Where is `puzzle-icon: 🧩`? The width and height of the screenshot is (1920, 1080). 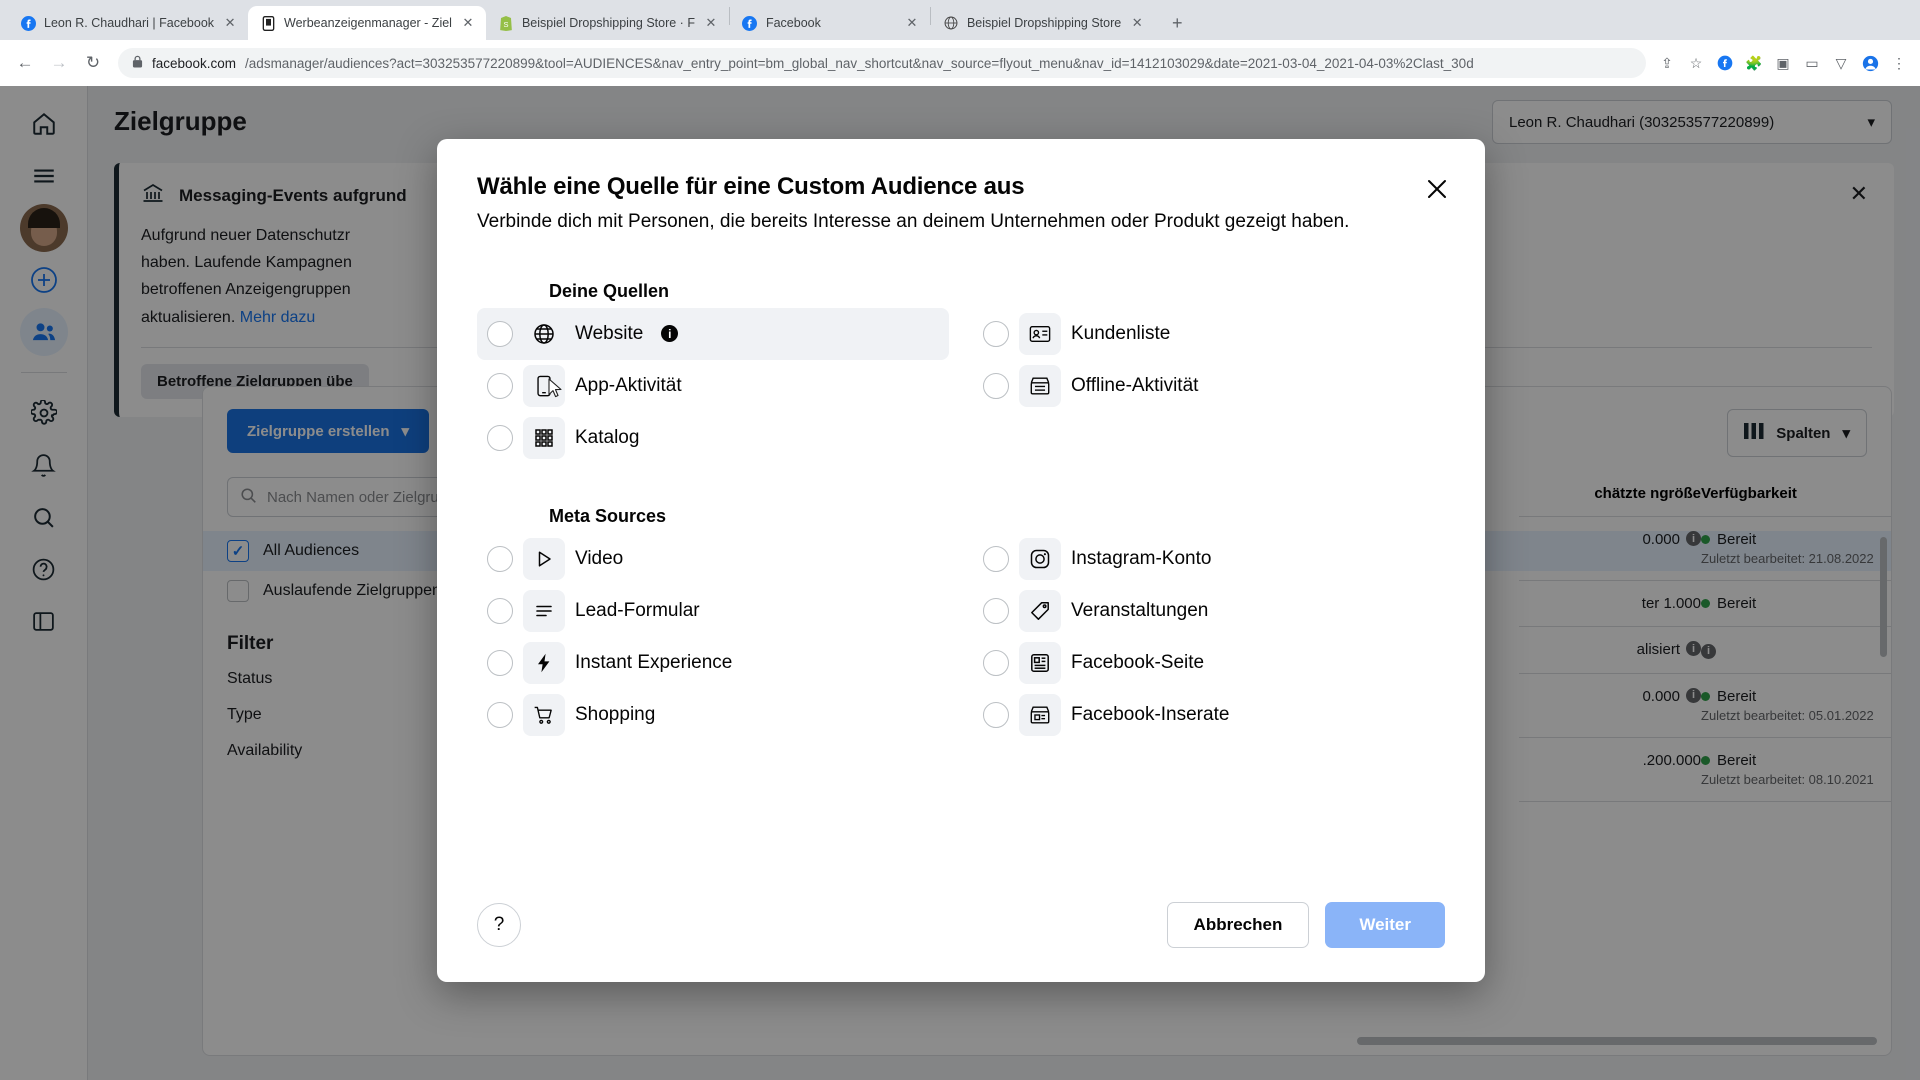 puzzle-icon: 🧩 is located at coordinates (1754, 63).